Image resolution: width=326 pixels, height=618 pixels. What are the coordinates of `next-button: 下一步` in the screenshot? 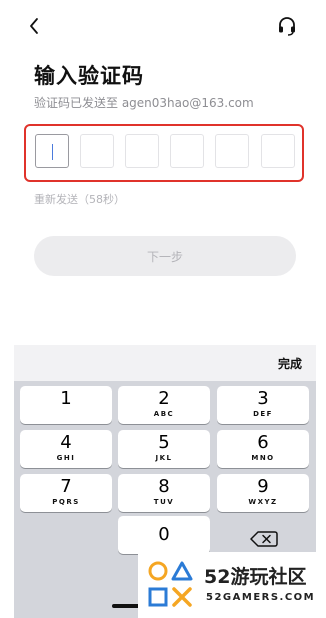 It's located at (165, 256).